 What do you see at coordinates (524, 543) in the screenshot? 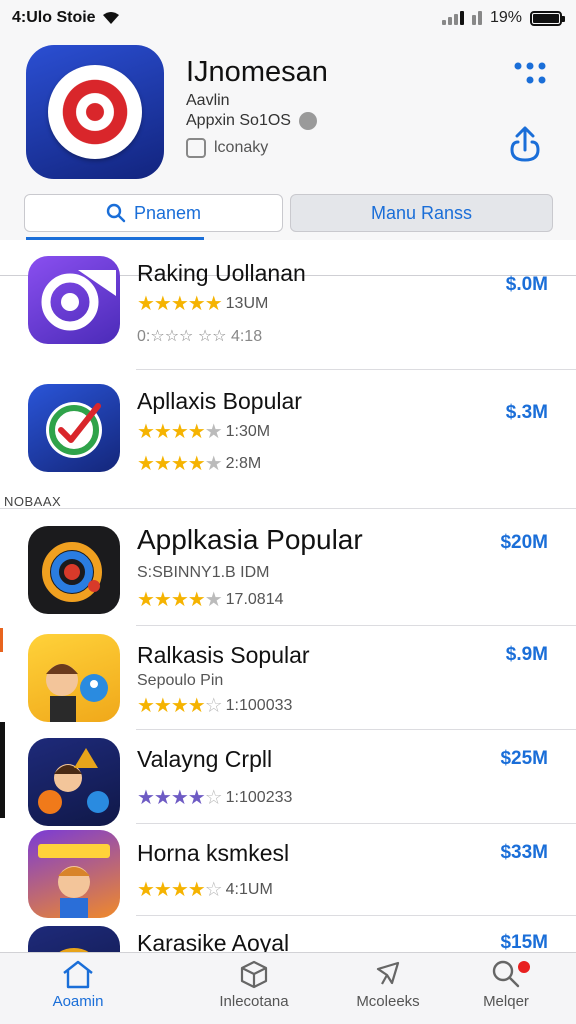
I see `app-price: $20M` at bounding box center [524, 543].